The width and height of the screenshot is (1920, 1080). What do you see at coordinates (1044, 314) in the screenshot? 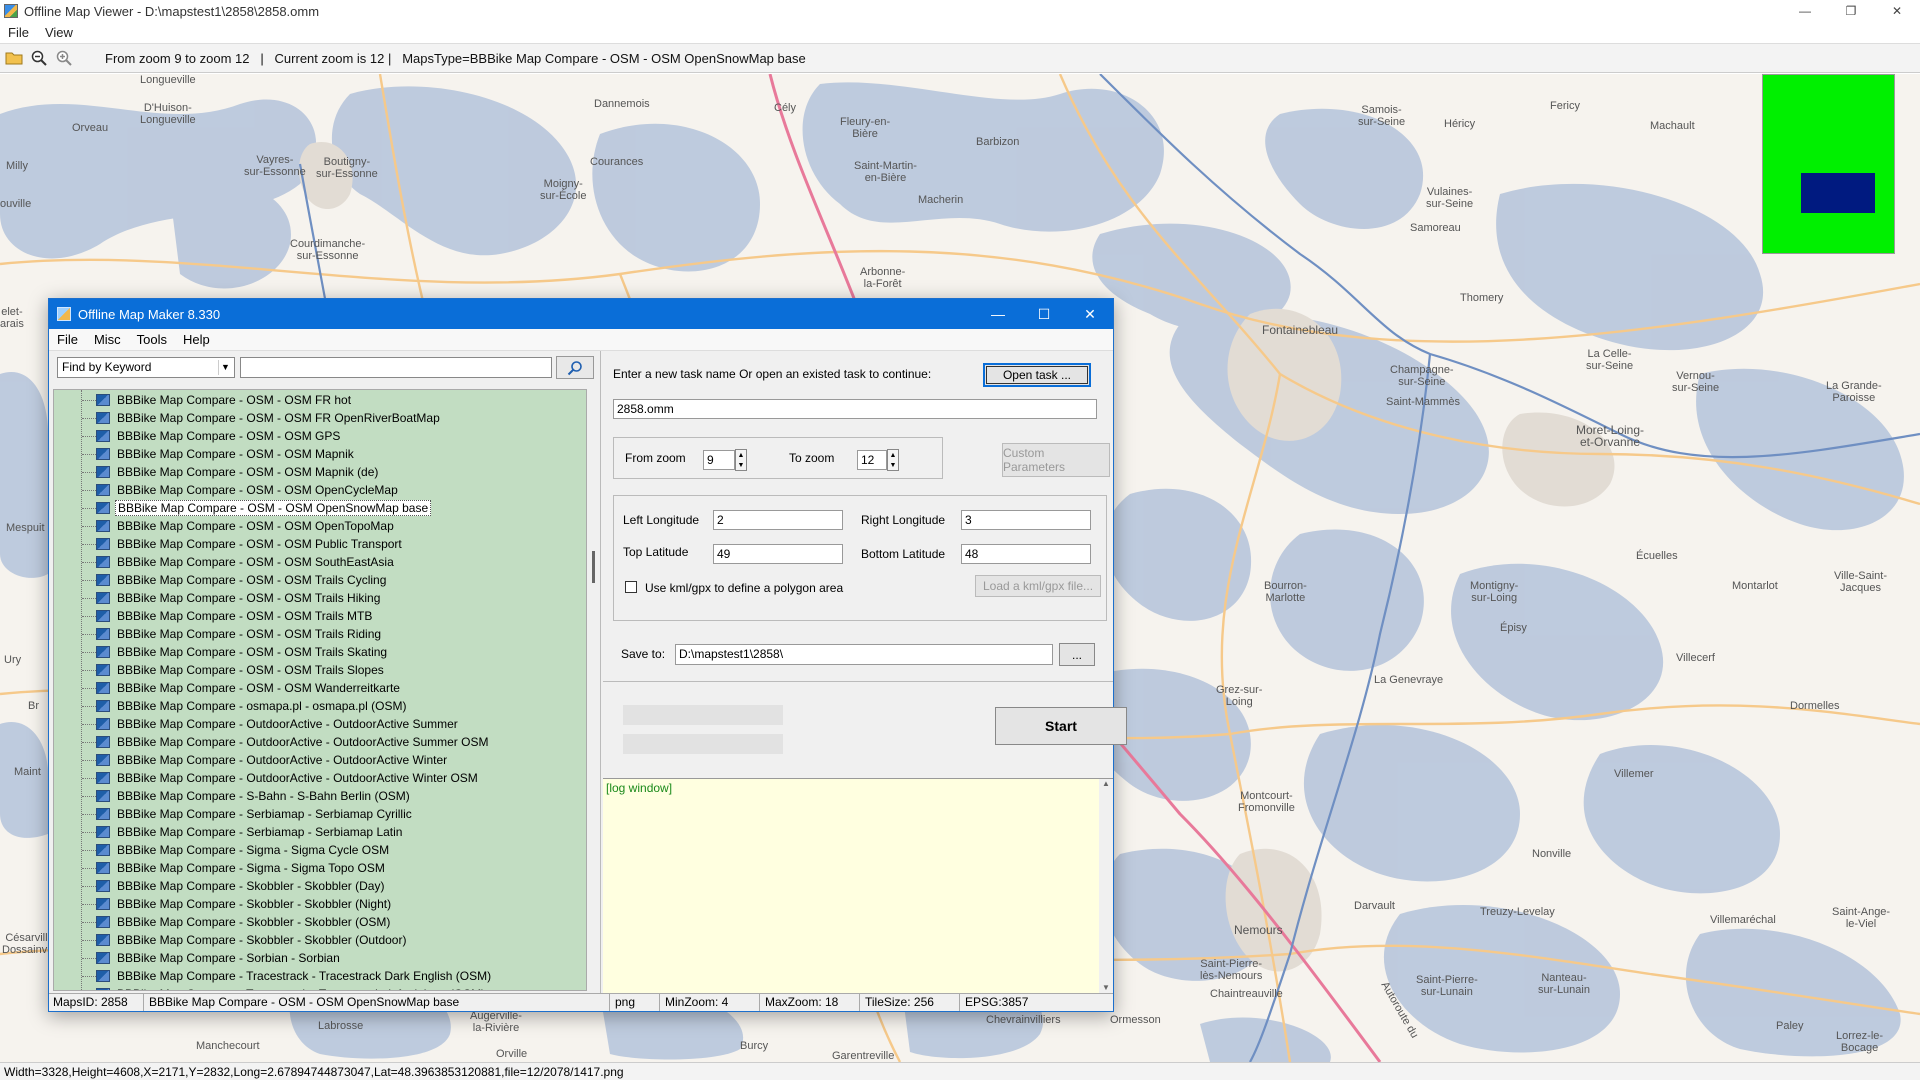
I see `maker-maximize-icon: ☐` at bounding box center [1044, 314].